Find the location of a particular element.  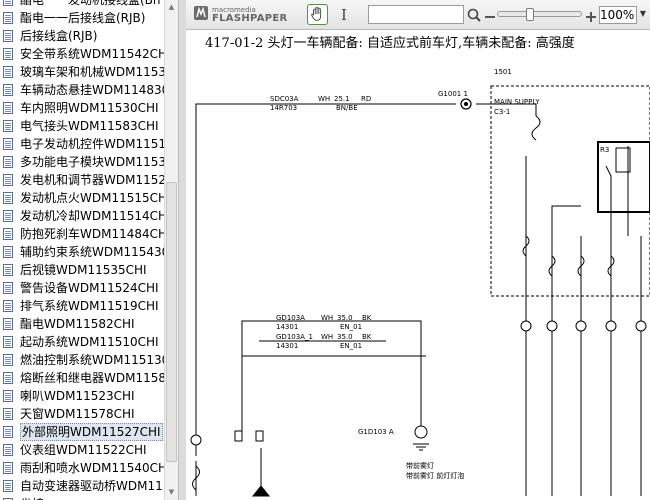

sidebar-item-label: 自动变速器驱动桥WDM11 is located at coordinates (91, 486).